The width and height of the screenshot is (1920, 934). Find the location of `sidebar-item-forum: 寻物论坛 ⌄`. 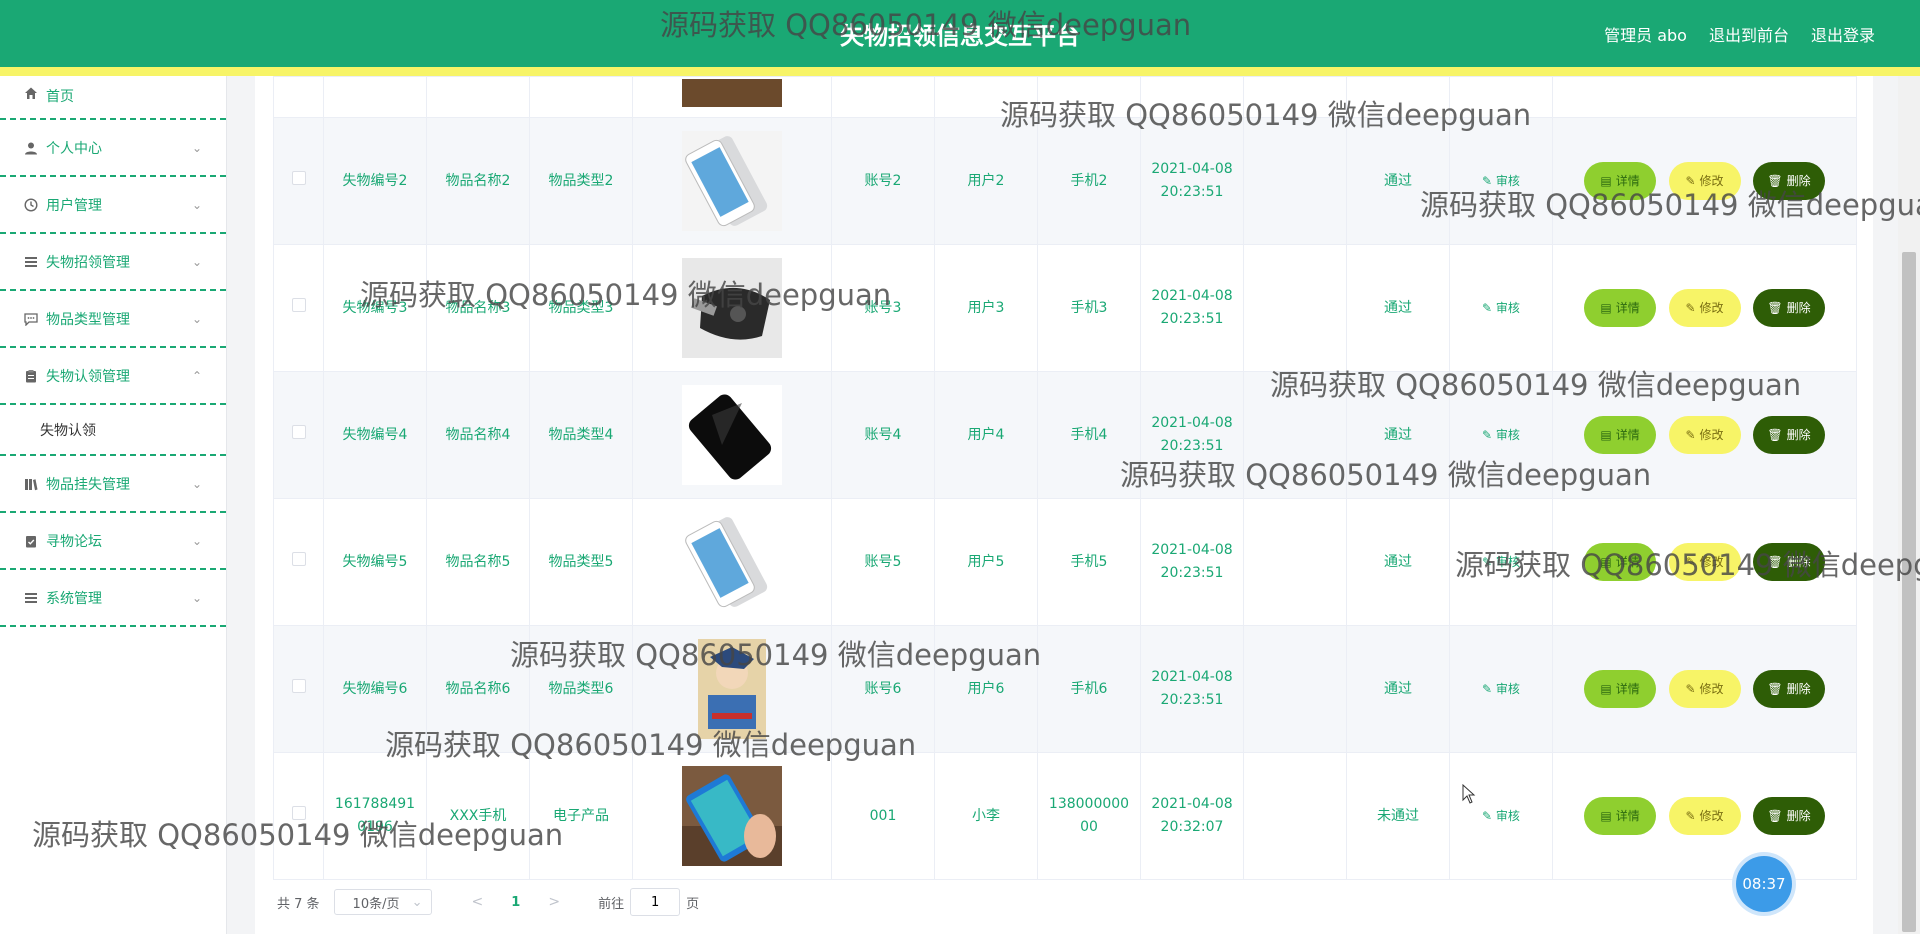

sidebar-item-forum: 寻物论坛 ⌄ is located at coordinates (113, 541).